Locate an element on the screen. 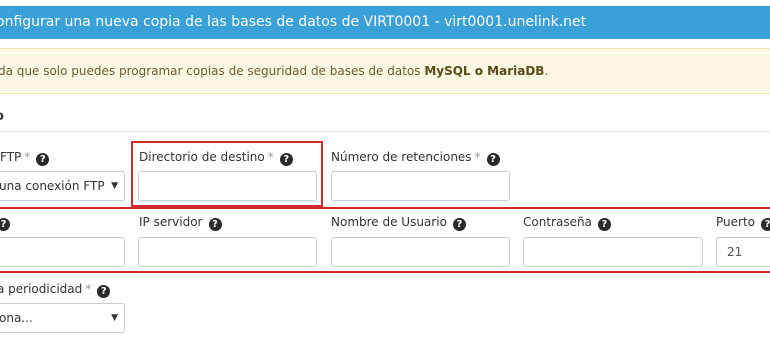  periodicity-label-group: a periodicidad *? is located at coordinates (55, 290).